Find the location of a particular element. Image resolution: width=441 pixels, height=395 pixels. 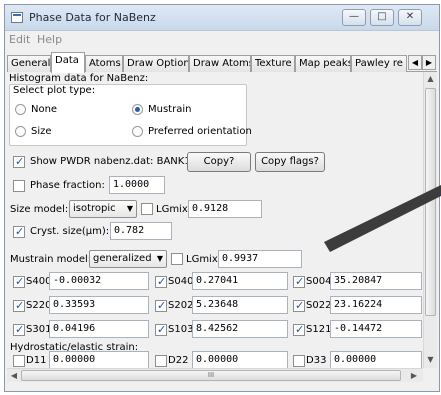

s220-input: 0.33593 is located at coordinates (99, 305).